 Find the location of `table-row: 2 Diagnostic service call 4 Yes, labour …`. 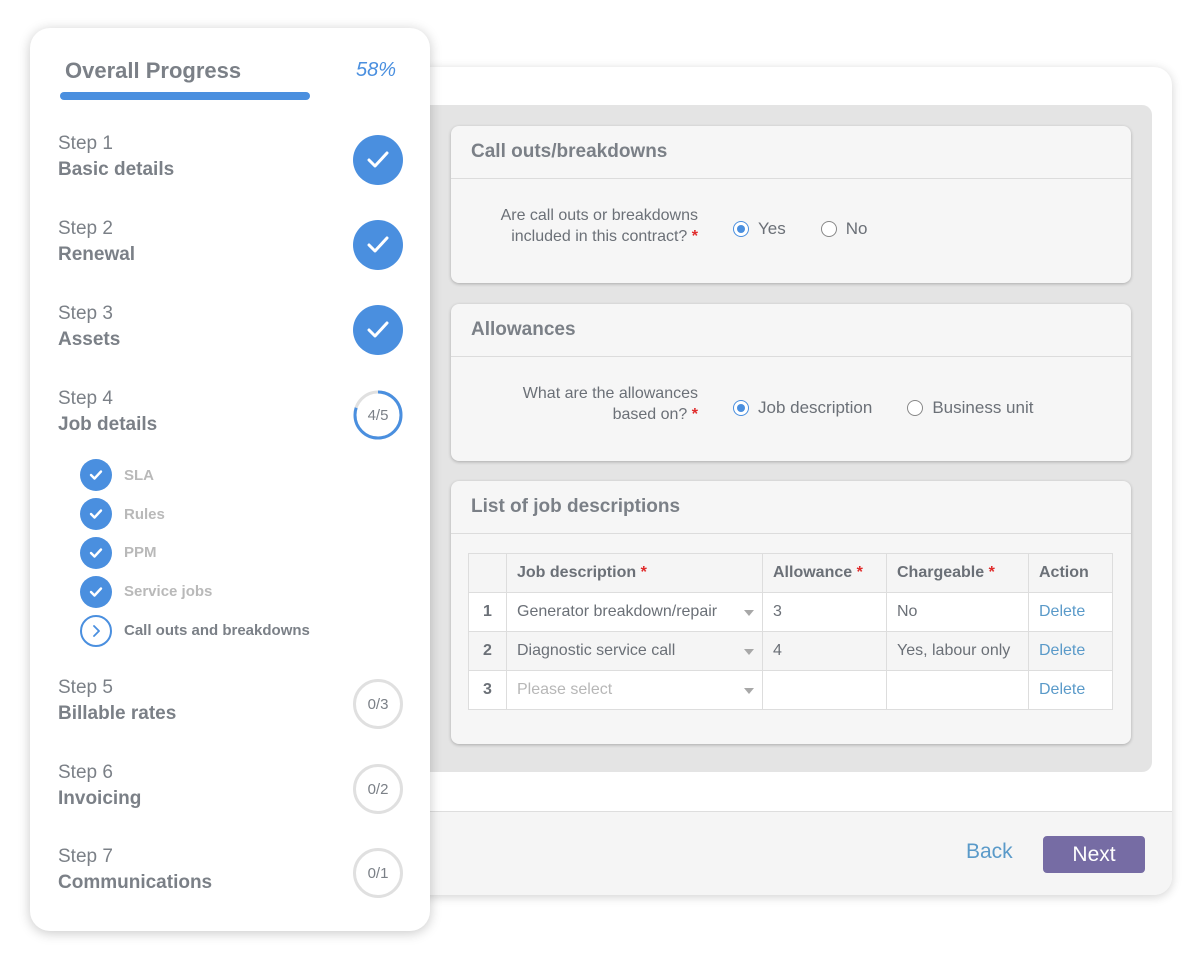

table-row: 2 Diagnostic service call 4 Yes, labour … is located at coordinates (790, 651).